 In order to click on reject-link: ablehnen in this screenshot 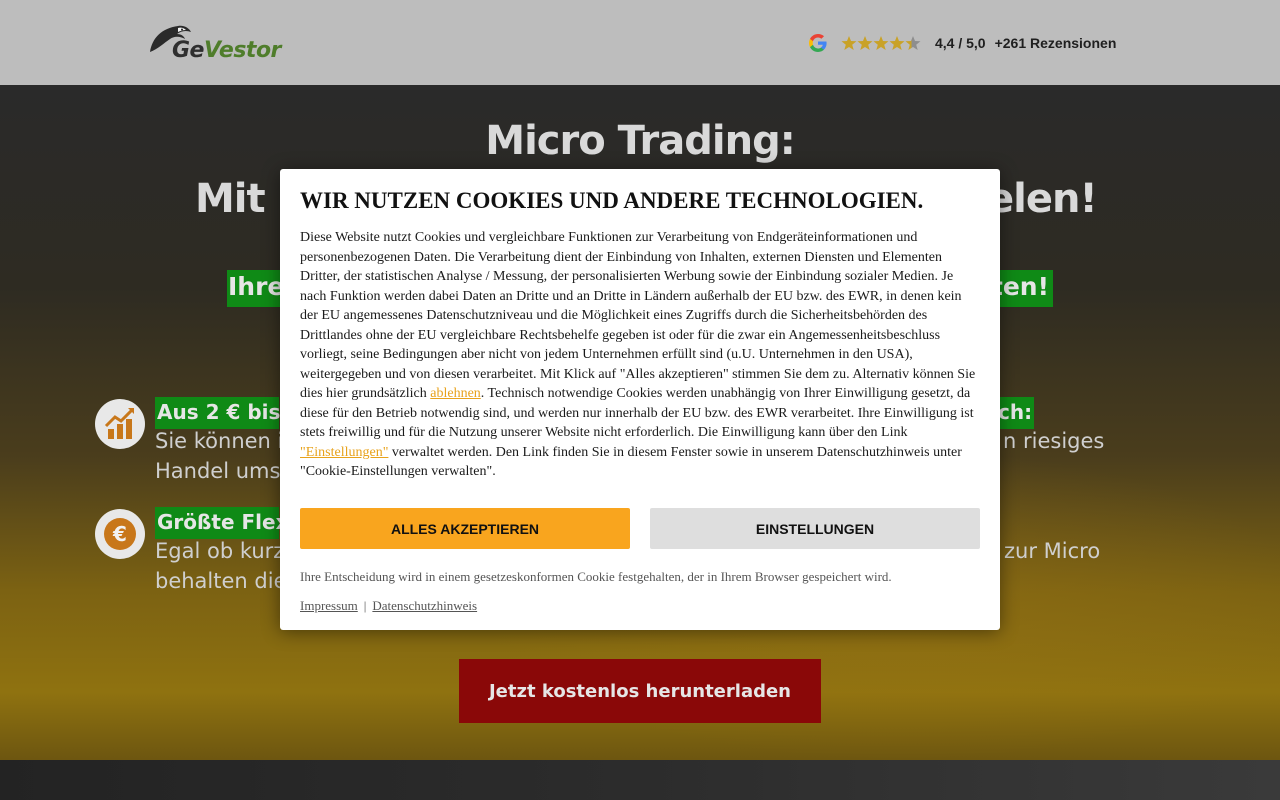, I will do `click(455, 393)`.